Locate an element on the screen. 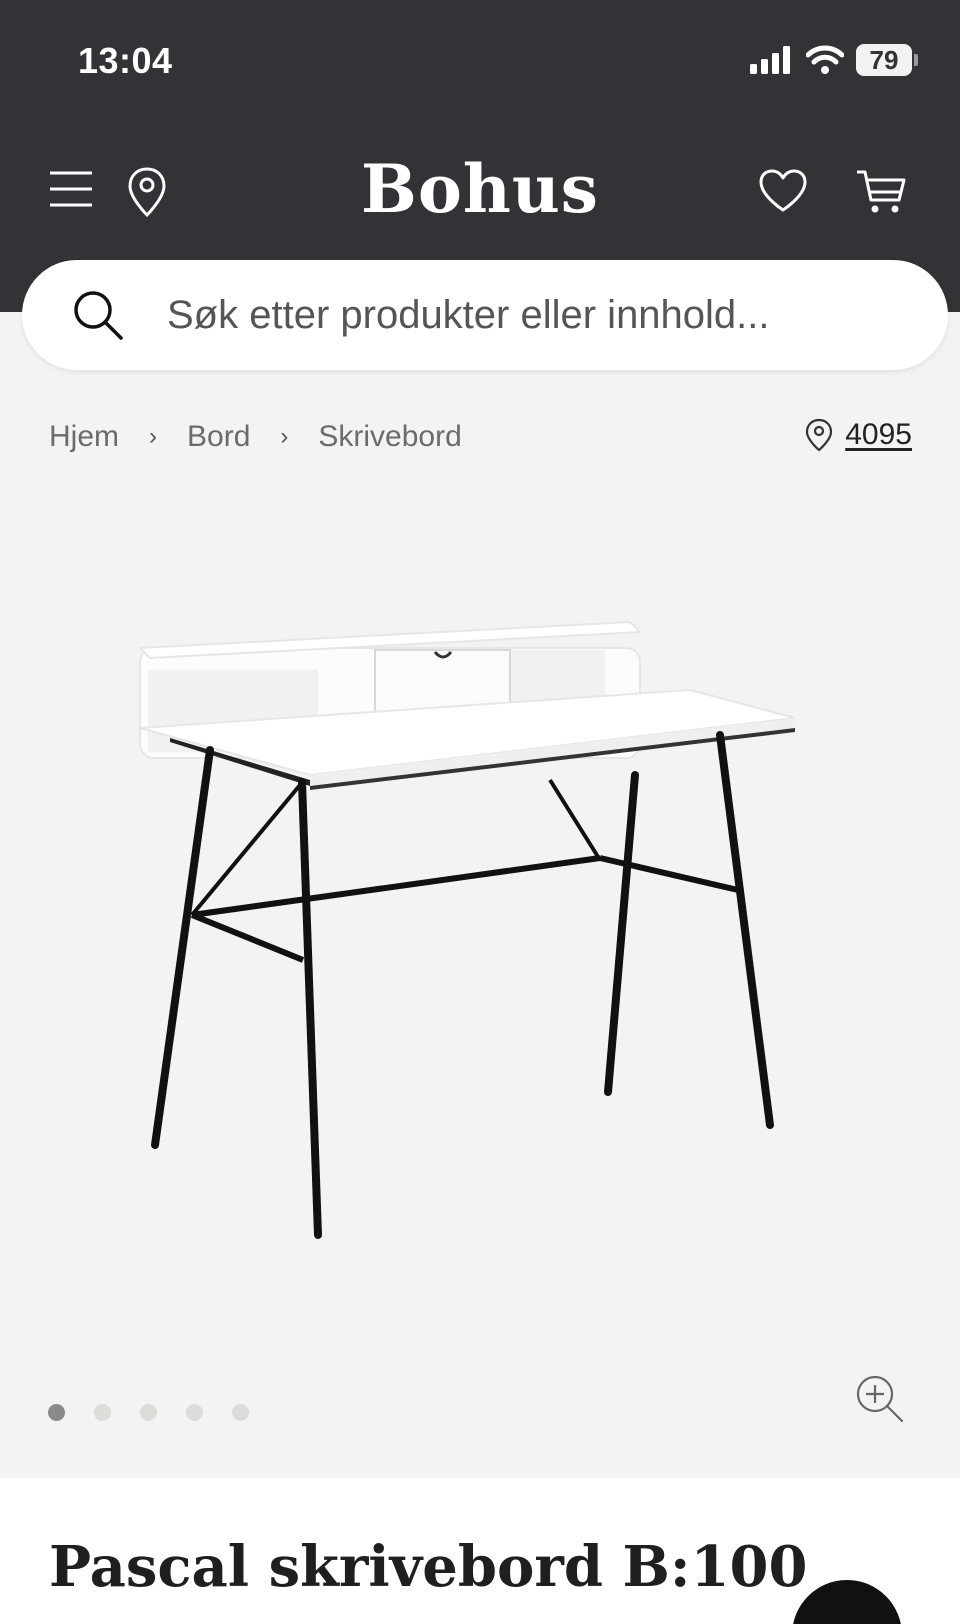 The width and height of the screenshot is (960, 1624). gallery-pagination is located at coordinates (148, 1412).